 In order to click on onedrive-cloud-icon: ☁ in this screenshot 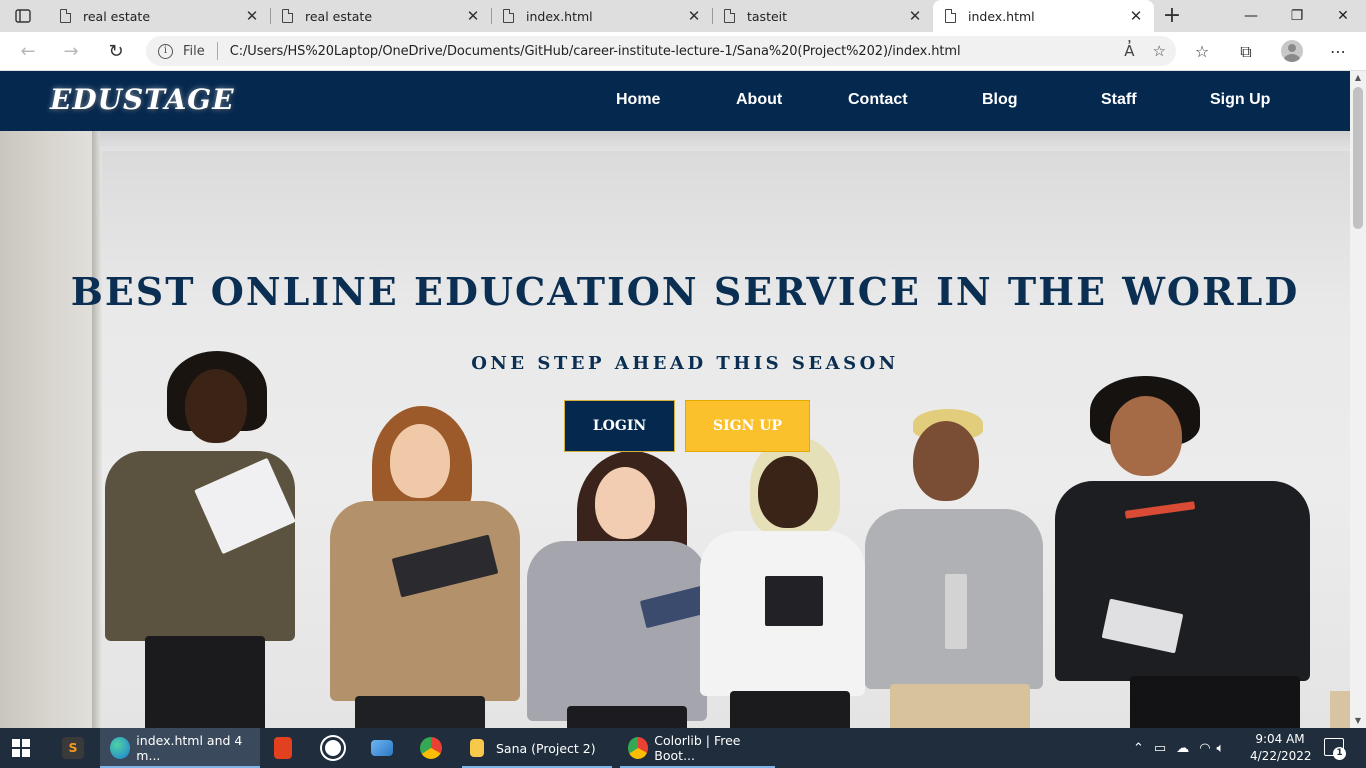, I will do `click(1182, 748)`.